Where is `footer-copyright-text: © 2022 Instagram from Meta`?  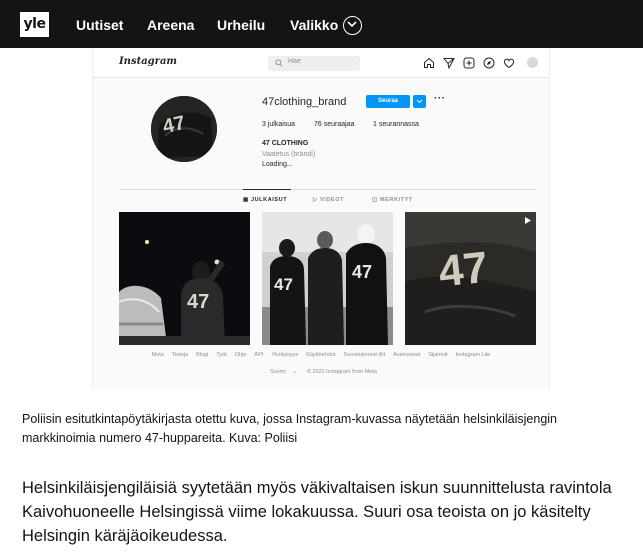 footer-copyright-text: © 2022 Instagram from Meta is located at coordinates (341, 372).